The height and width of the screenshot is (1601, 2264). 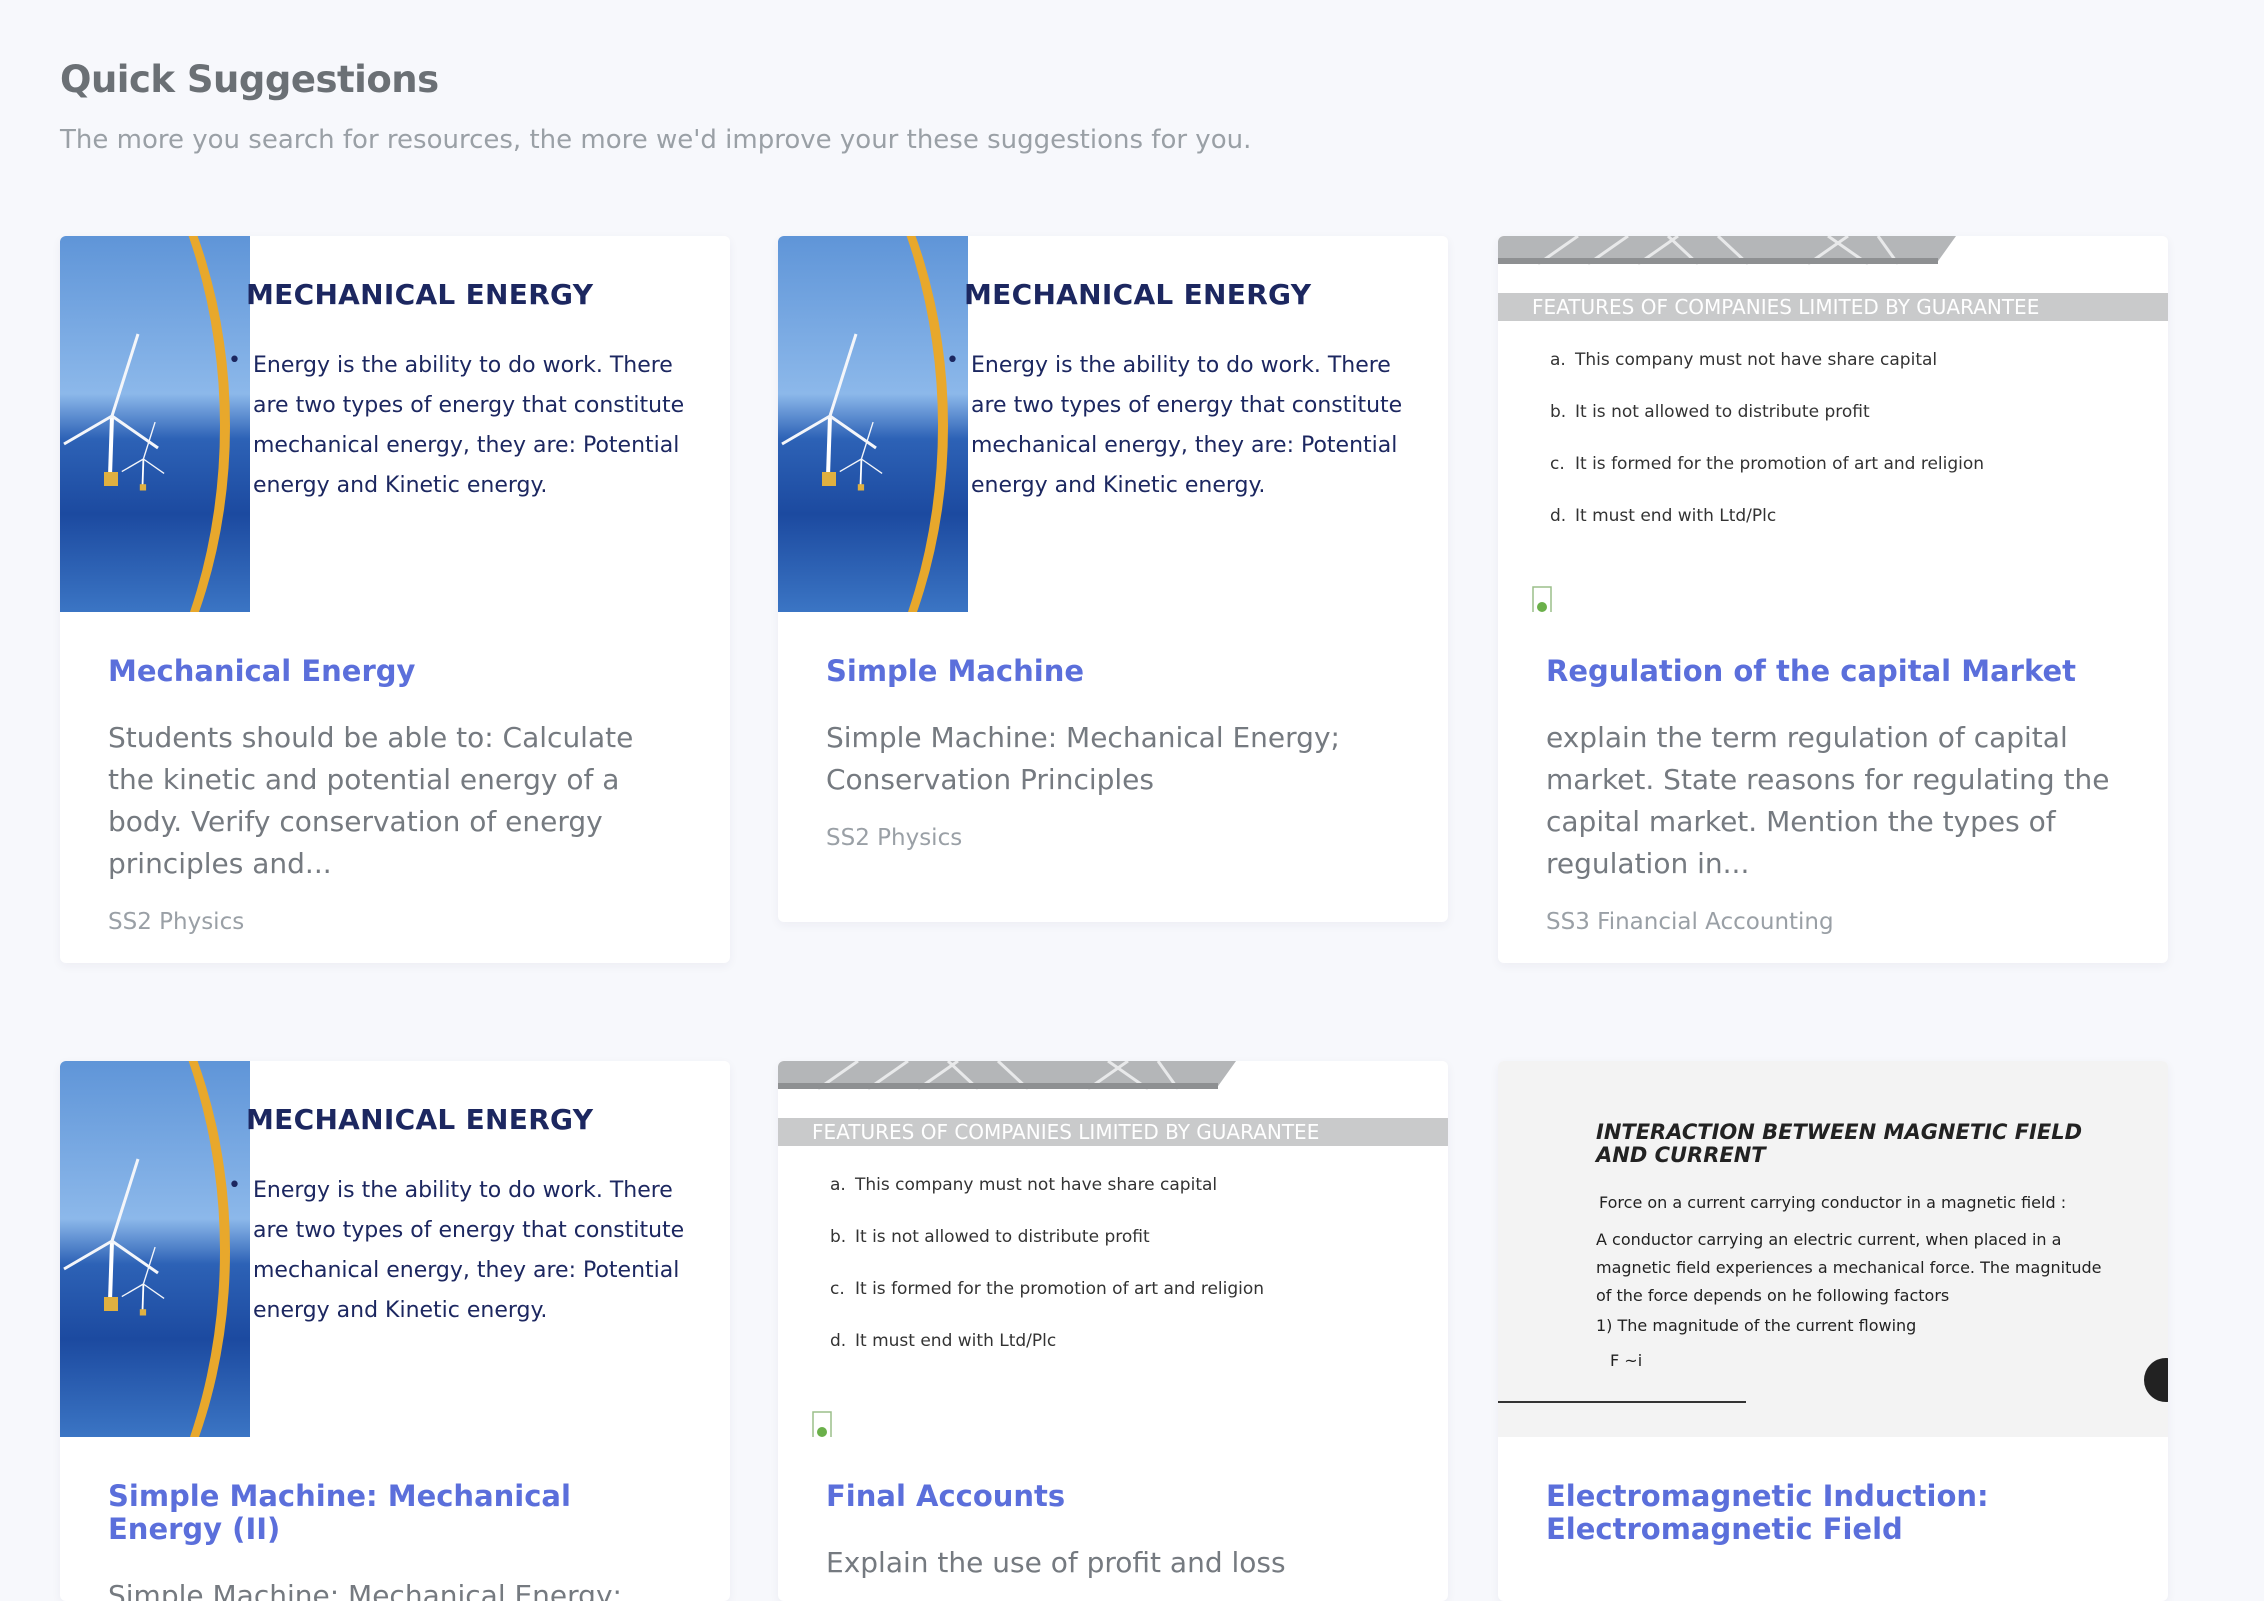 I want to click on card-subject: SS3 Financial Accounting, so click(x=1690, y=922).